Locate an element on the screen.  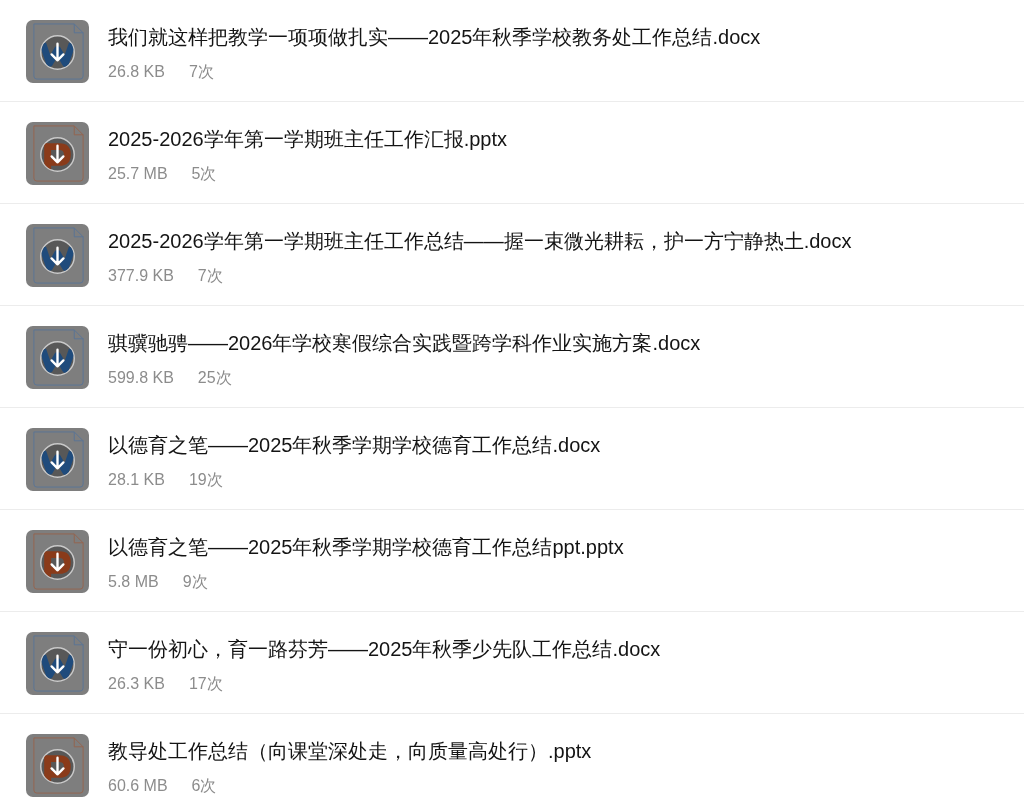
file-name: 2025-2026学年第一学期班主任工作总结——握一束微光耕耘，护一方宁静热土.docx is located at coordinates (480, 241).